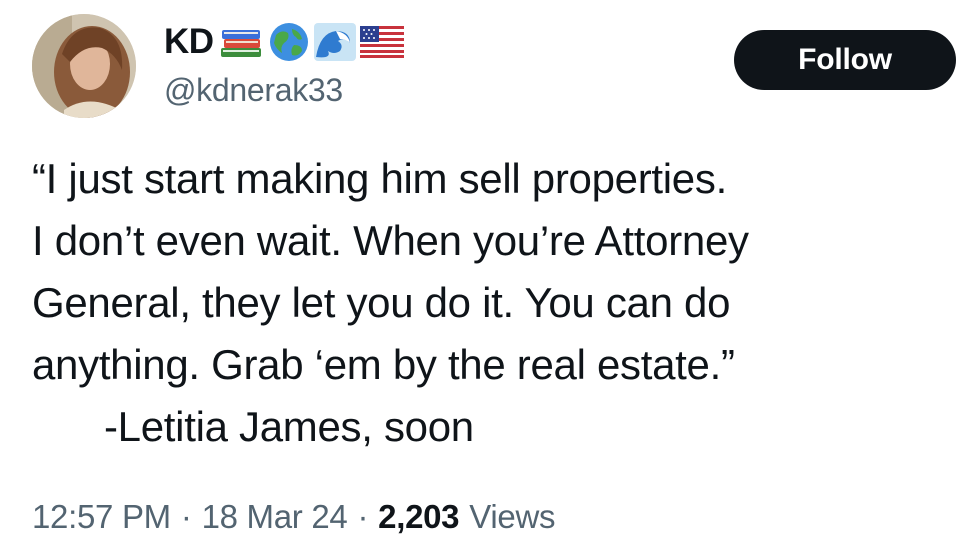 This screenshot has height=549, width=960. What do you see at coordinates (189, 42) in the screenshot?
I see `display-name: KD` at bounding box center [189, 42].